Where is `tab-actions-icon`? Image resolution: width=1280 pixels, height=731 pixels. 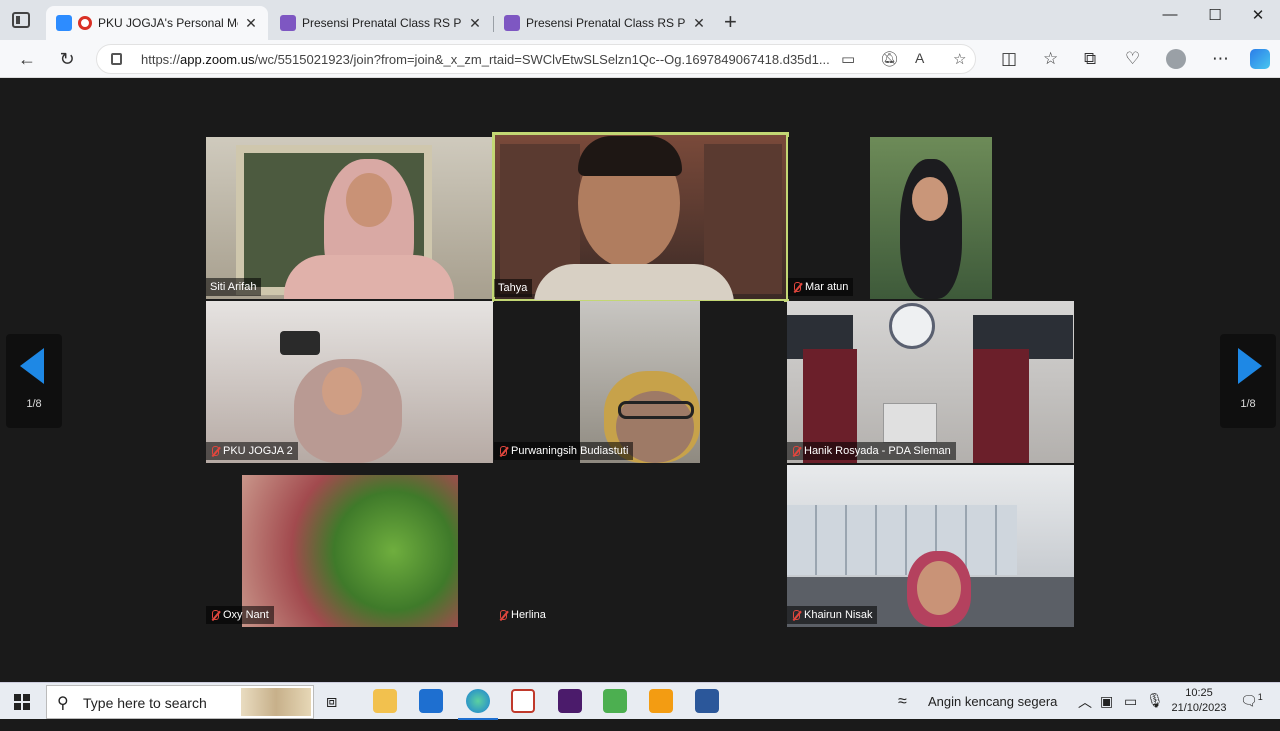
tab-actions-icon is located at coordinates (21, 20).